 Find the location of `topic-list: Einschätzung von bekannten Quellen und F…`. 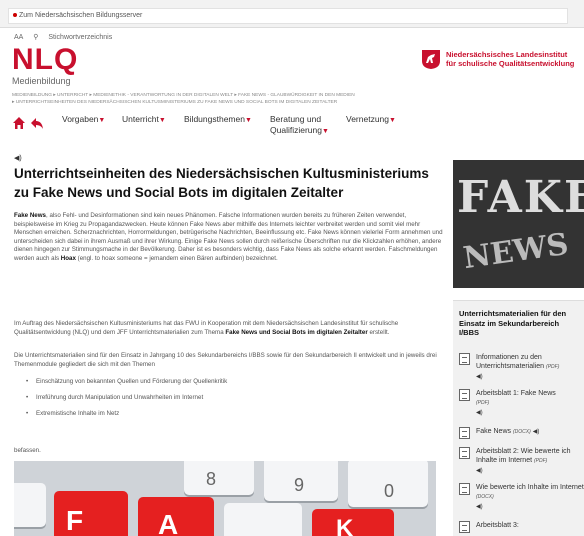

topic-list: Einschätzung von bekannten Quellen und F… is located at coordinates (231, 398).